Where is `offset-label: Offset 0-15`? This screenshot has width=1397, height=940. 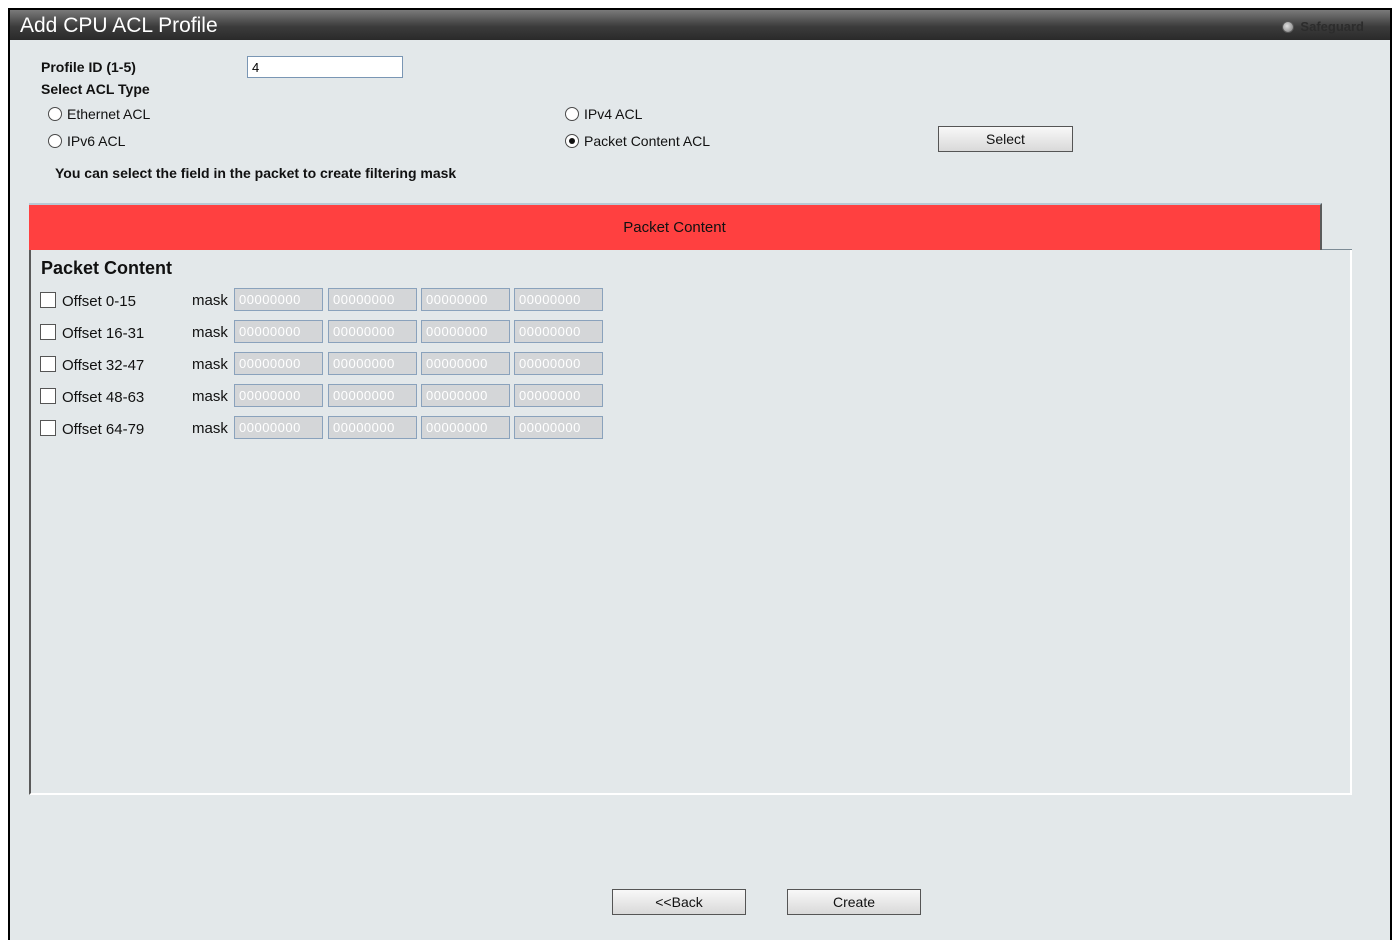 offset-label: Offset 0-15 is located at coordinates (99, 301).